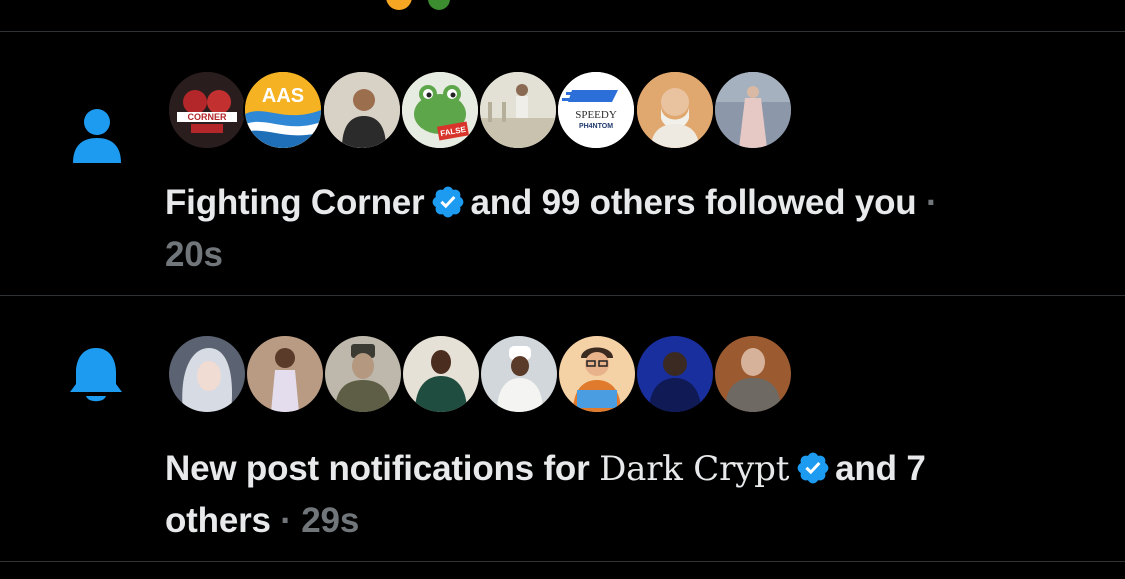 This screenshot has height=579, width=1125. I want to click on avatar-fighting-corner: CORNER, so click(207, 110).